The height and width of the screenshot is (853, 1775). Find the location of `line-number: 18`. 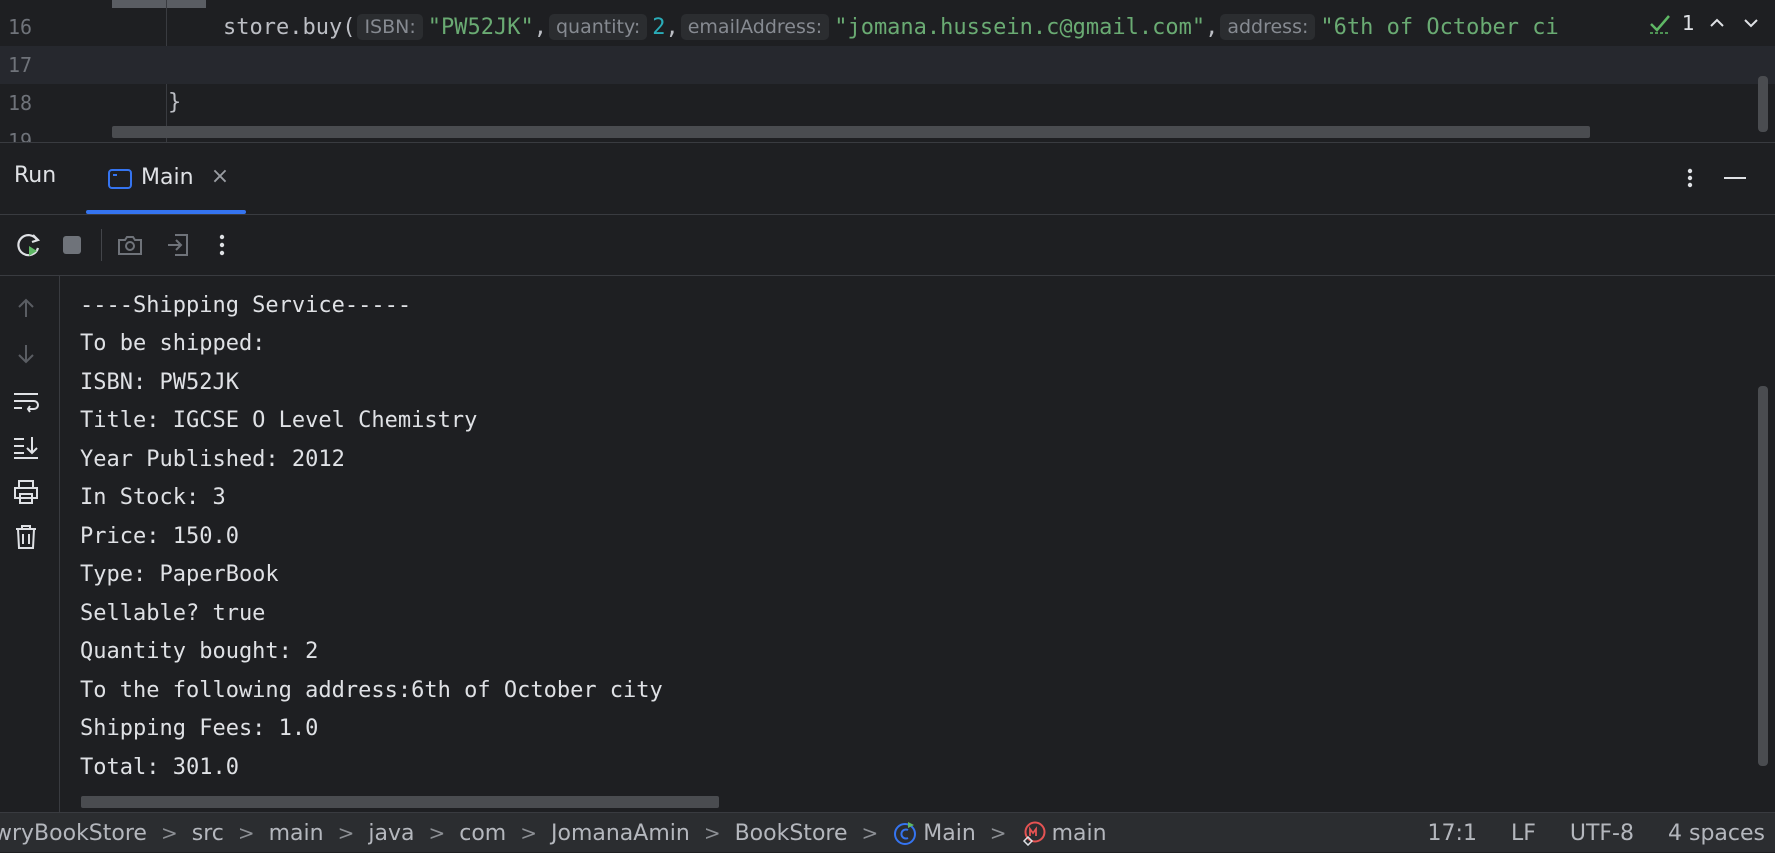

line-number: 18 is located at coordinates (20, 103).